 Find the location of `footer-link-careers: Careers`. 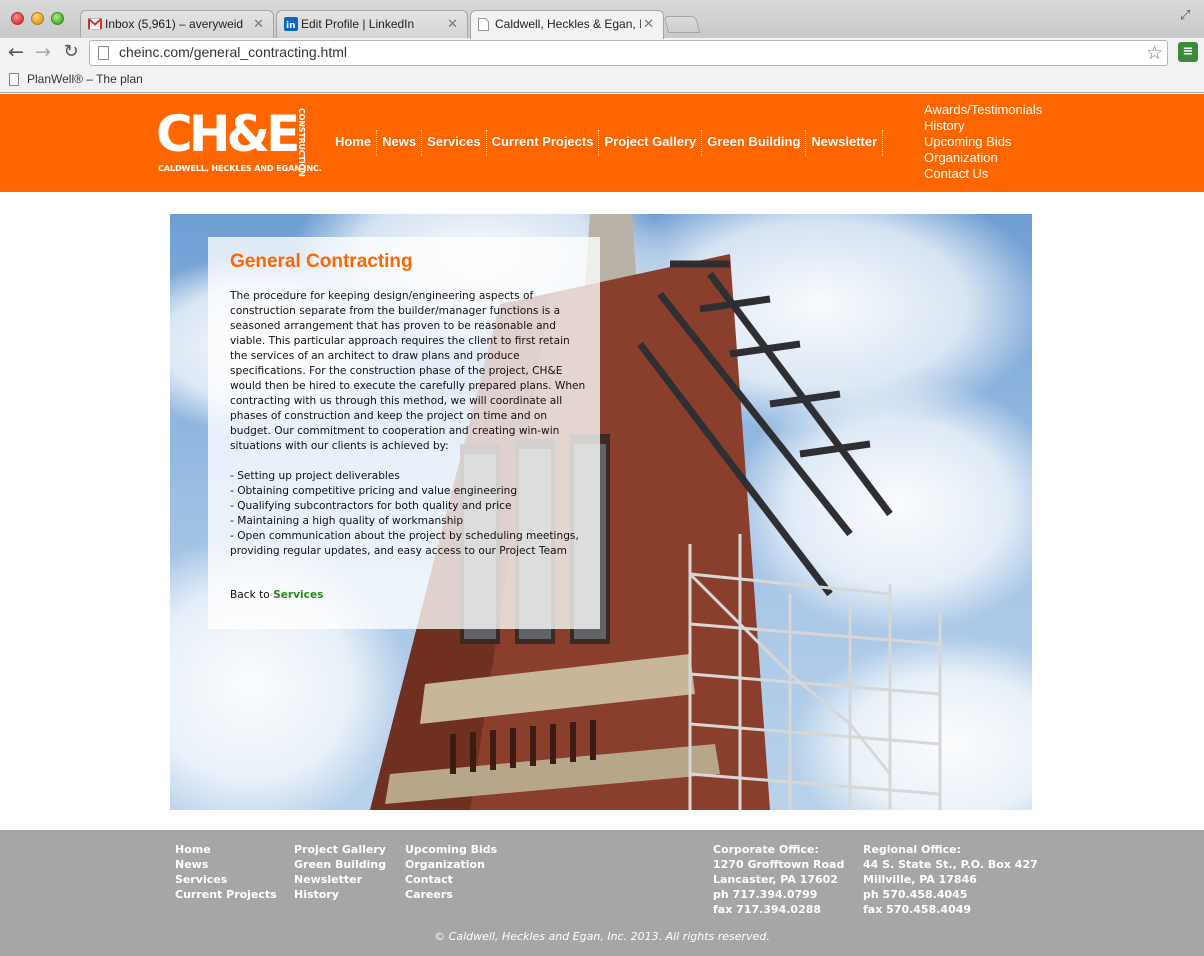

footer-link-careers: Careers is located at coordinates (451, 894).